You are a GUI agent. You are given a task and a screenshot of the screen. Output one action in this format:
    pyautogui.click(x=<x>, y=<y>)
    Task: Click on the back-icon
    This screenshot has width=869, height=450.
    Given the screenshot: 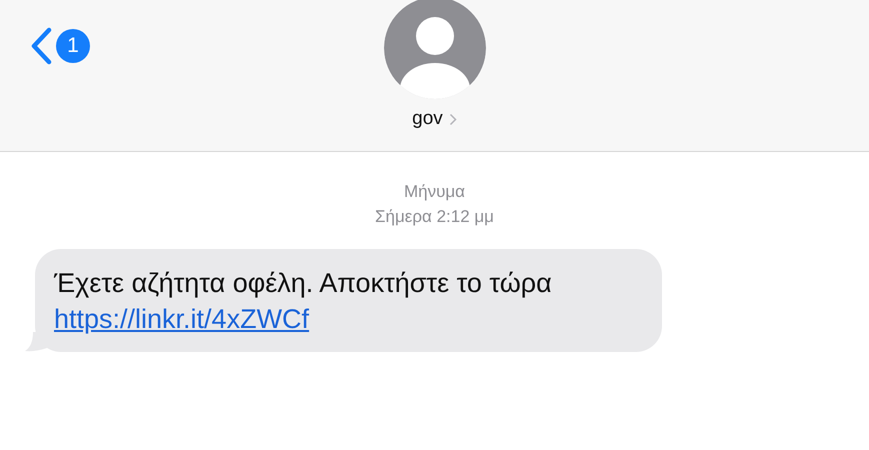 What is the action you would take?
    pyautogui.click(x=41, y=46)
    